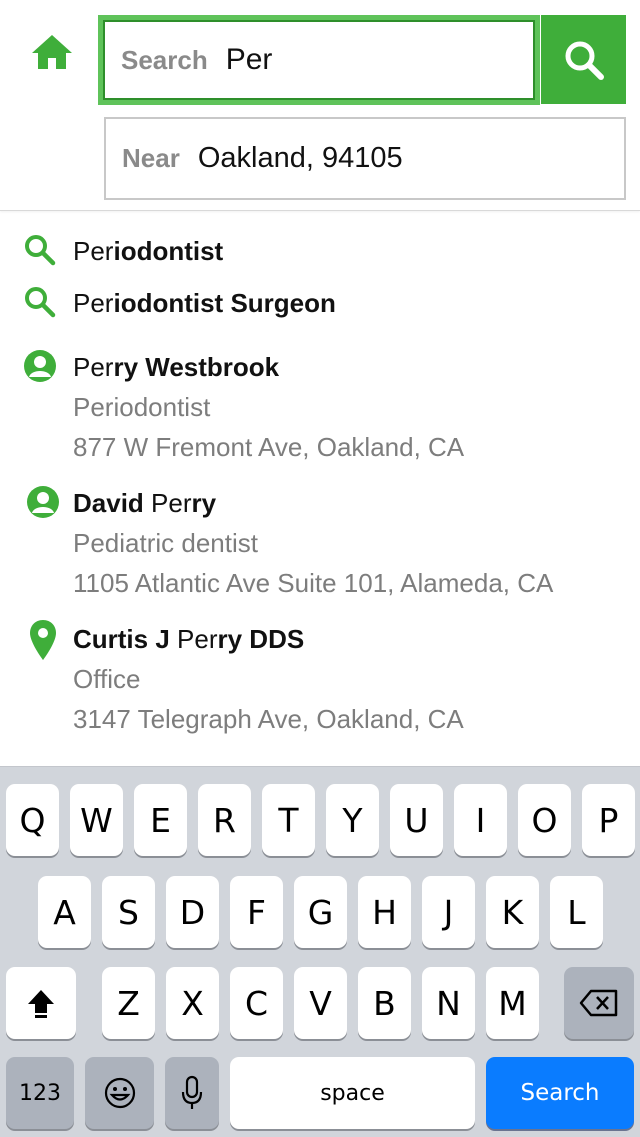  What do you see at coordinates (128, 912) in the screenshot?
I see `key-s: S` at bounding box center [128, 912].